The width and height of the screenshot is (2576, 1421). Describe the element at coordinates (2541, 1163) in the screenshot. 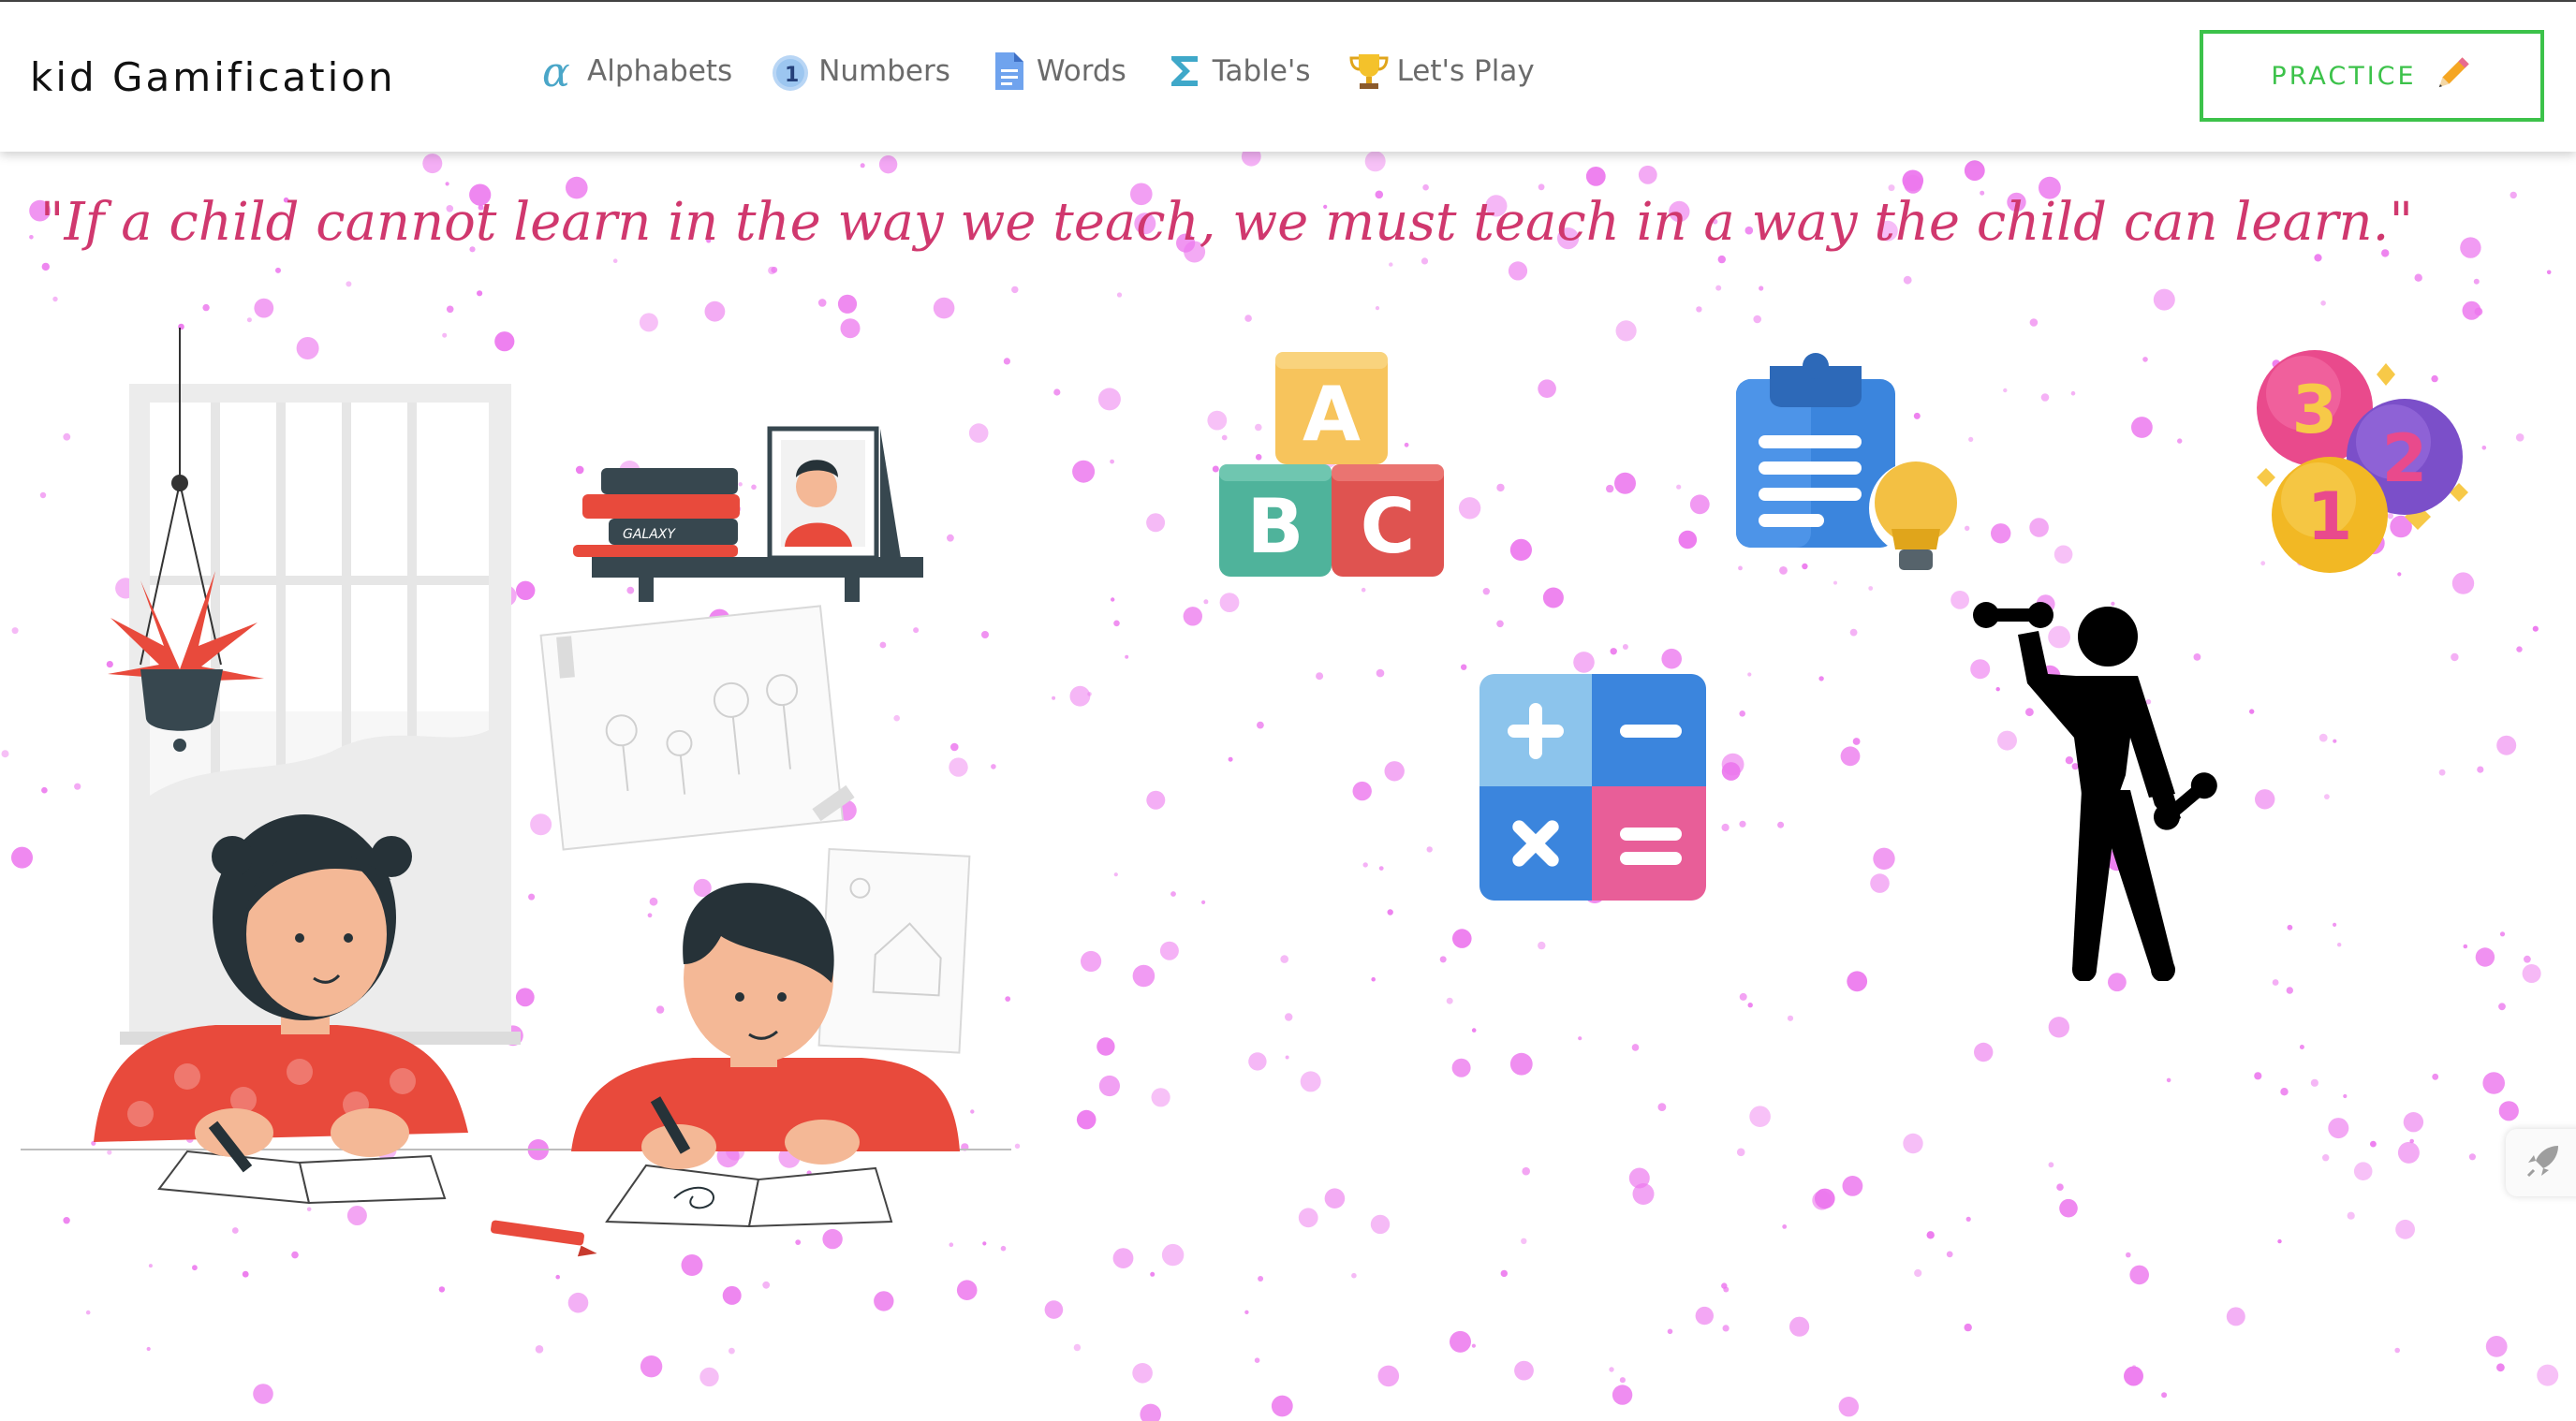

I see `side-rocket-button` at that location.